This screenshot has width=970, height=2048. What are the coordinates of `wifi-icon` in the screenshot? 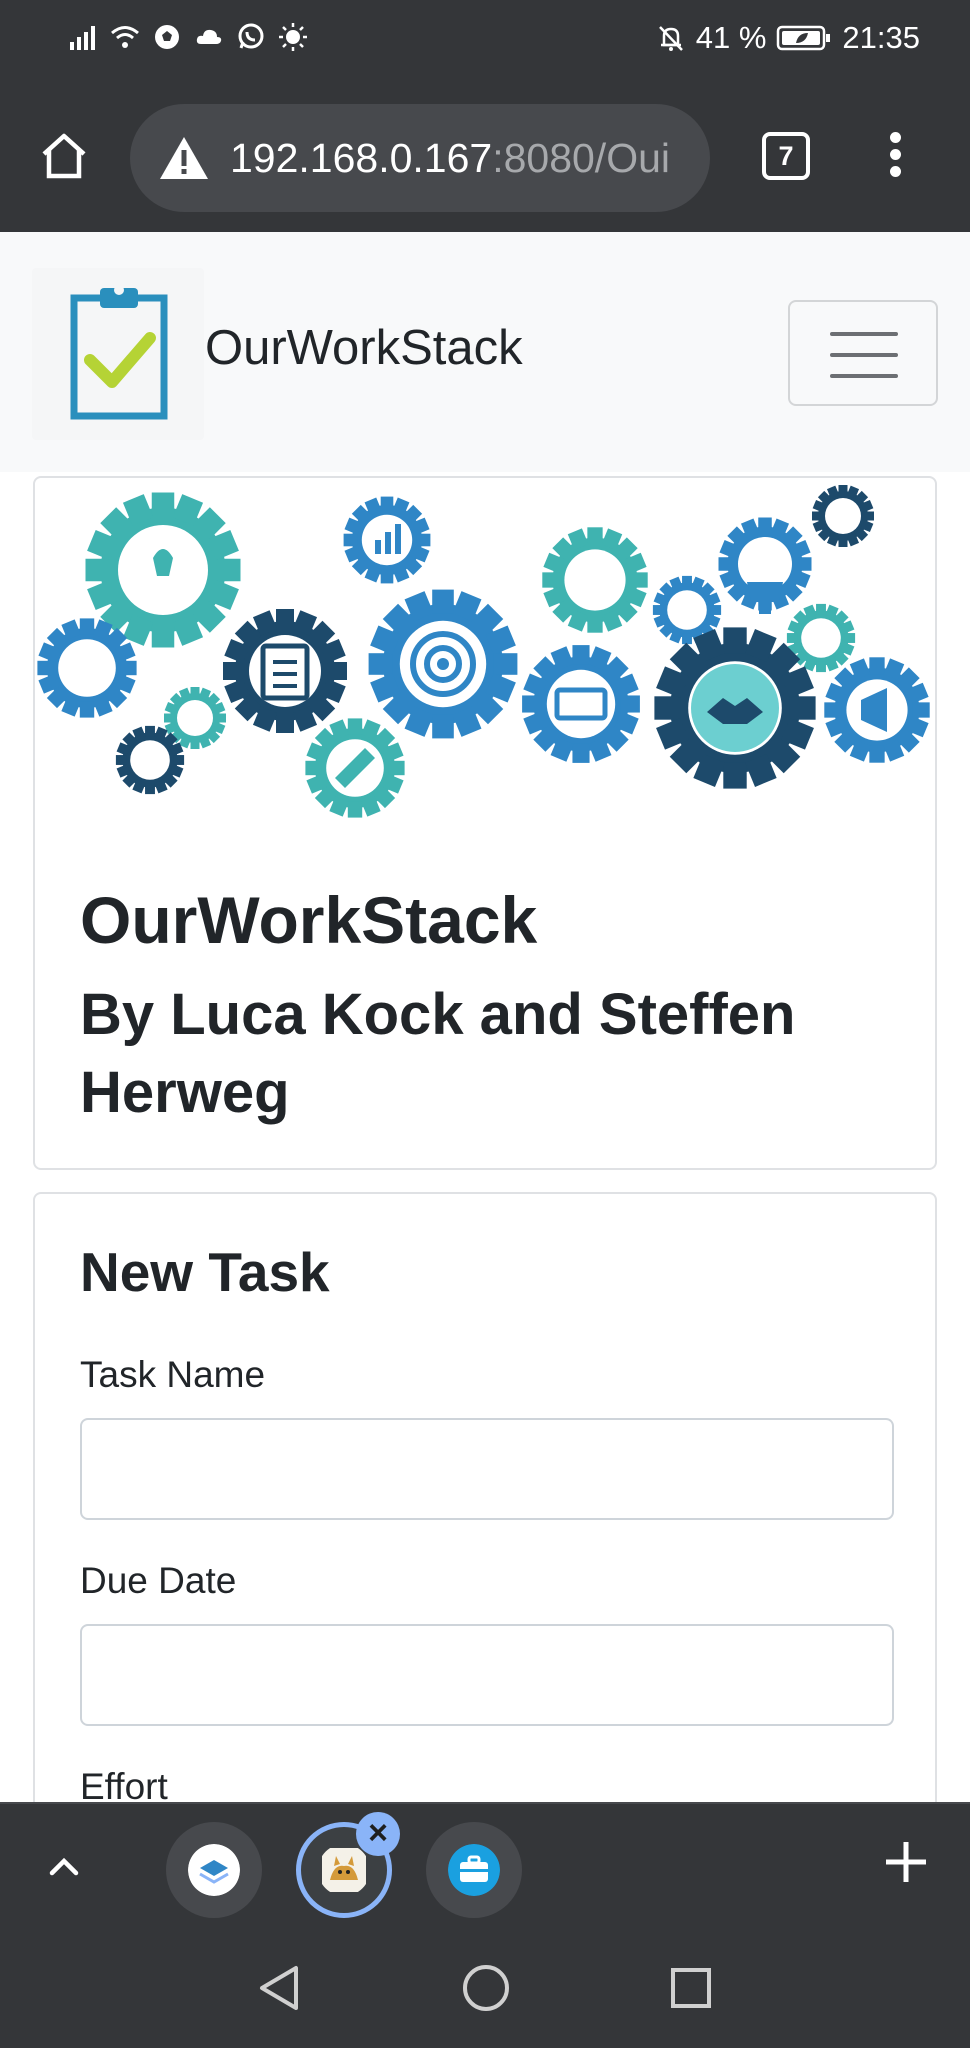 It's located at (125, 37).